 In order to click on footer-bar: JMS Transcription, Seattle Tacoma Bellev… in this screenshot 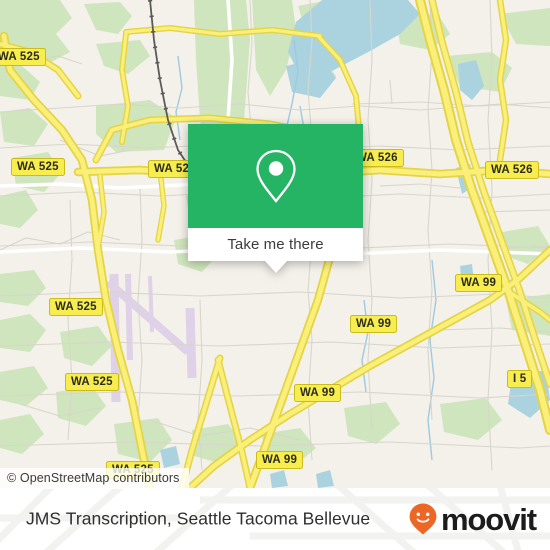, I will do `click(275, 519)`.